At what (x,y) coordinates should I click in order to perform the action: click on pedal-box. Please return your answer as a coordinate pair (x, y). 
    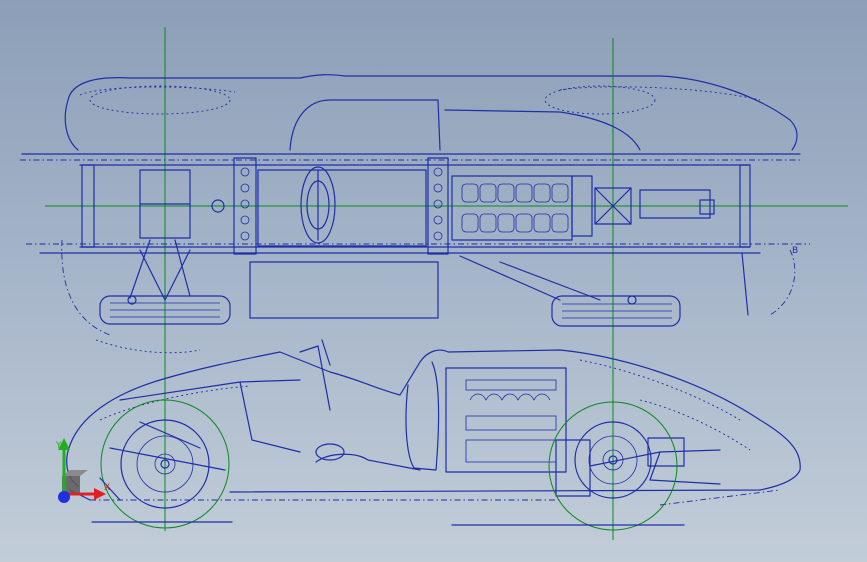
    Looking at the image, I should click on (330, 452).